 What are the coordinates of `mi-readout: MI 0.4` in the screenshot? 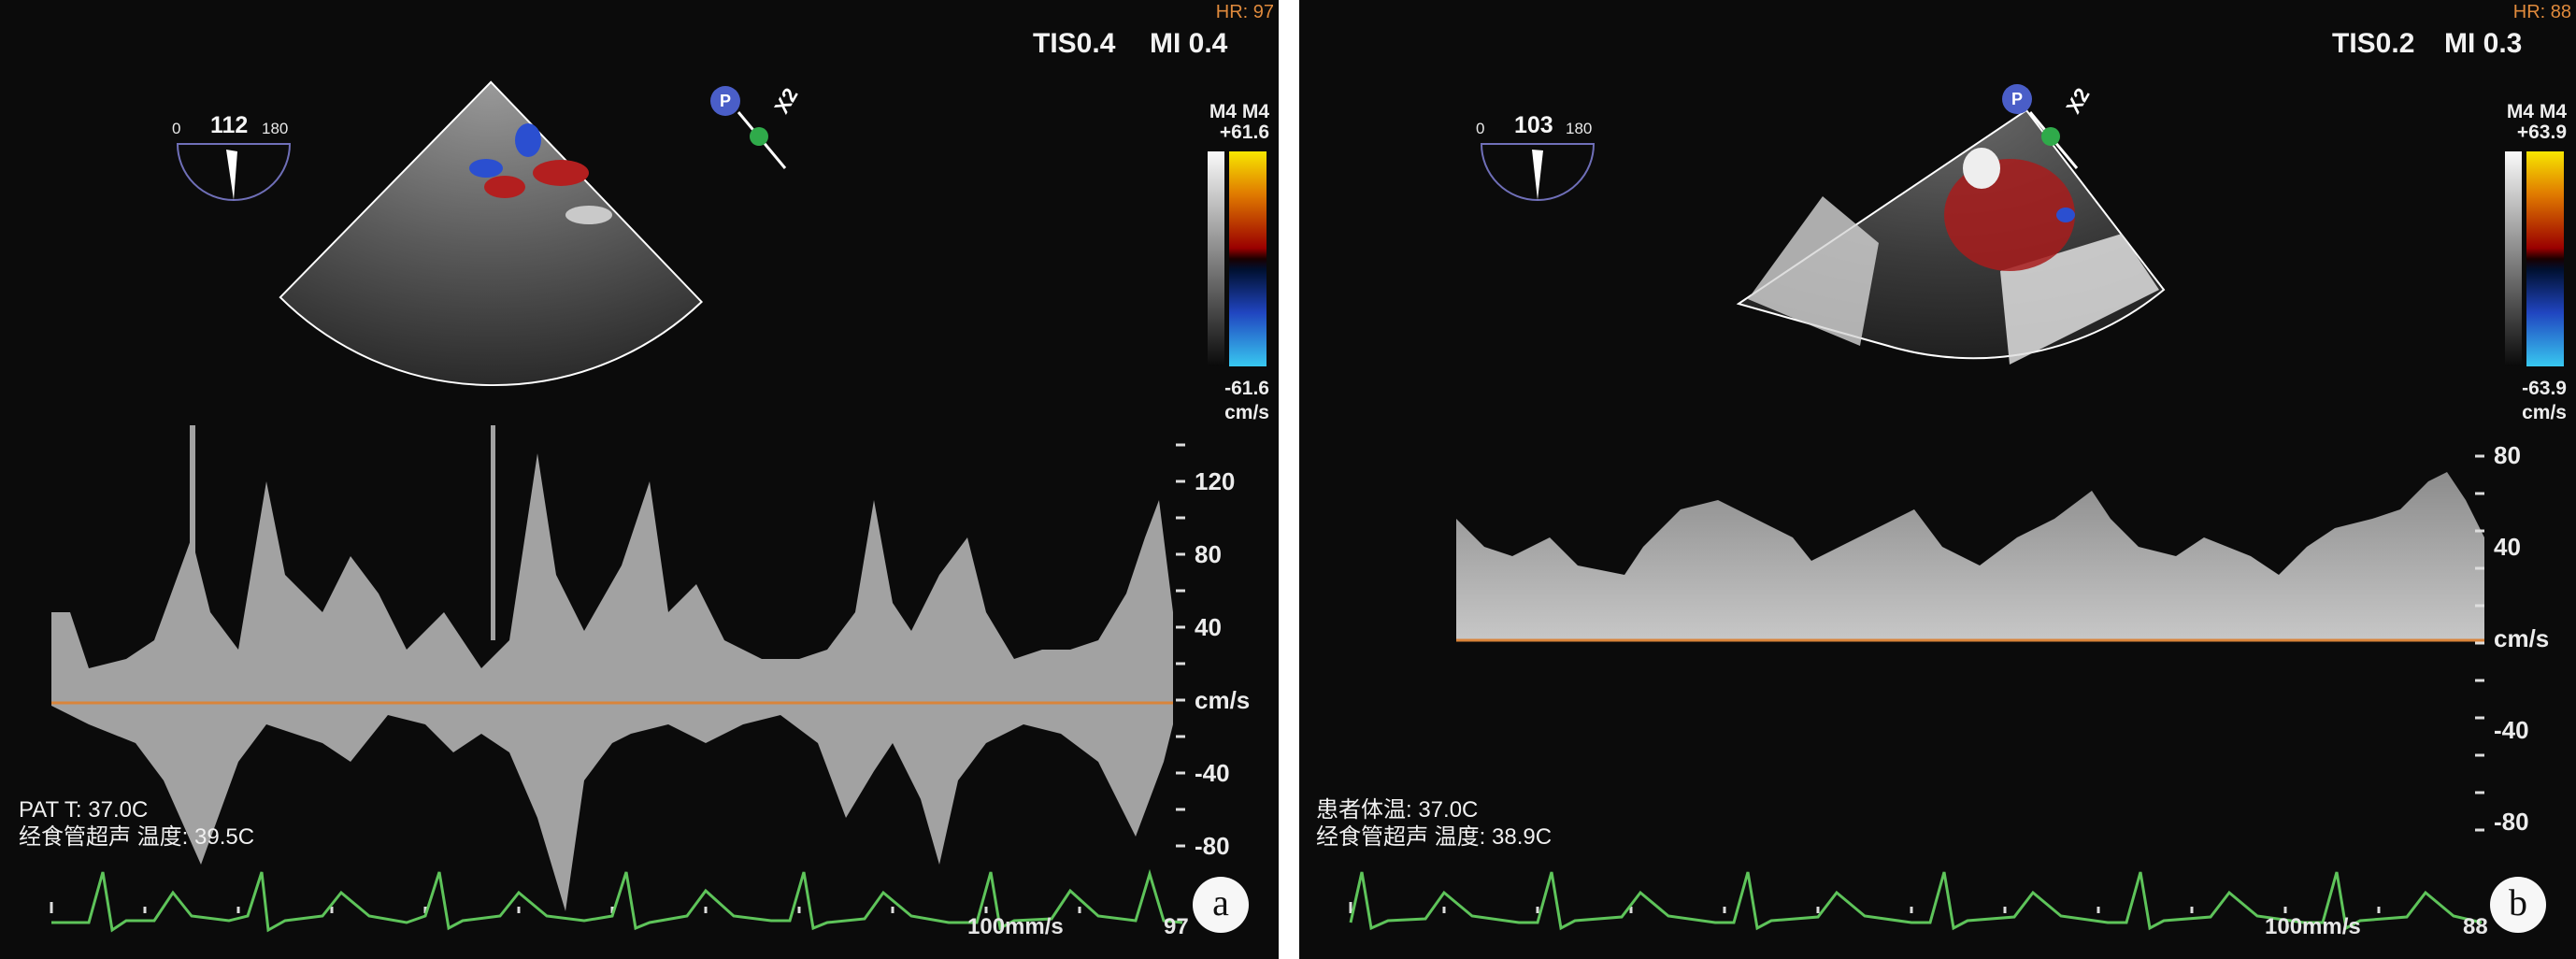 It's located at (1189, 43).